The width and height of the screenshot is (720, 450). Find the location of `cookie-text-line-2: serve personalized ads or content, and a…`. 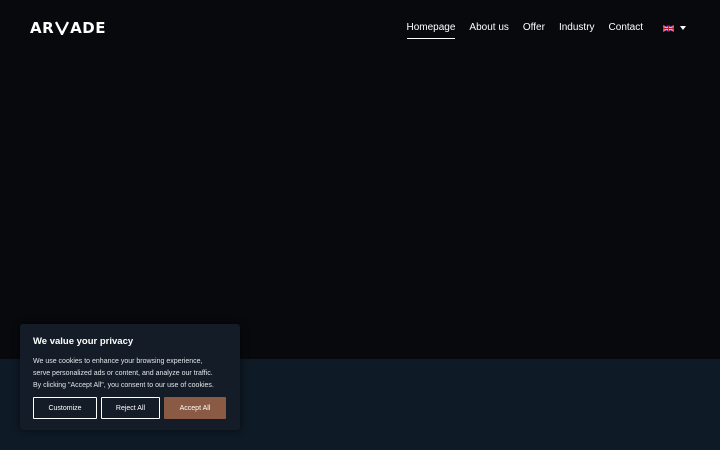

cookie-text-line-2: serve personalized ads or content, and a… is located at coordinates (123, 373).